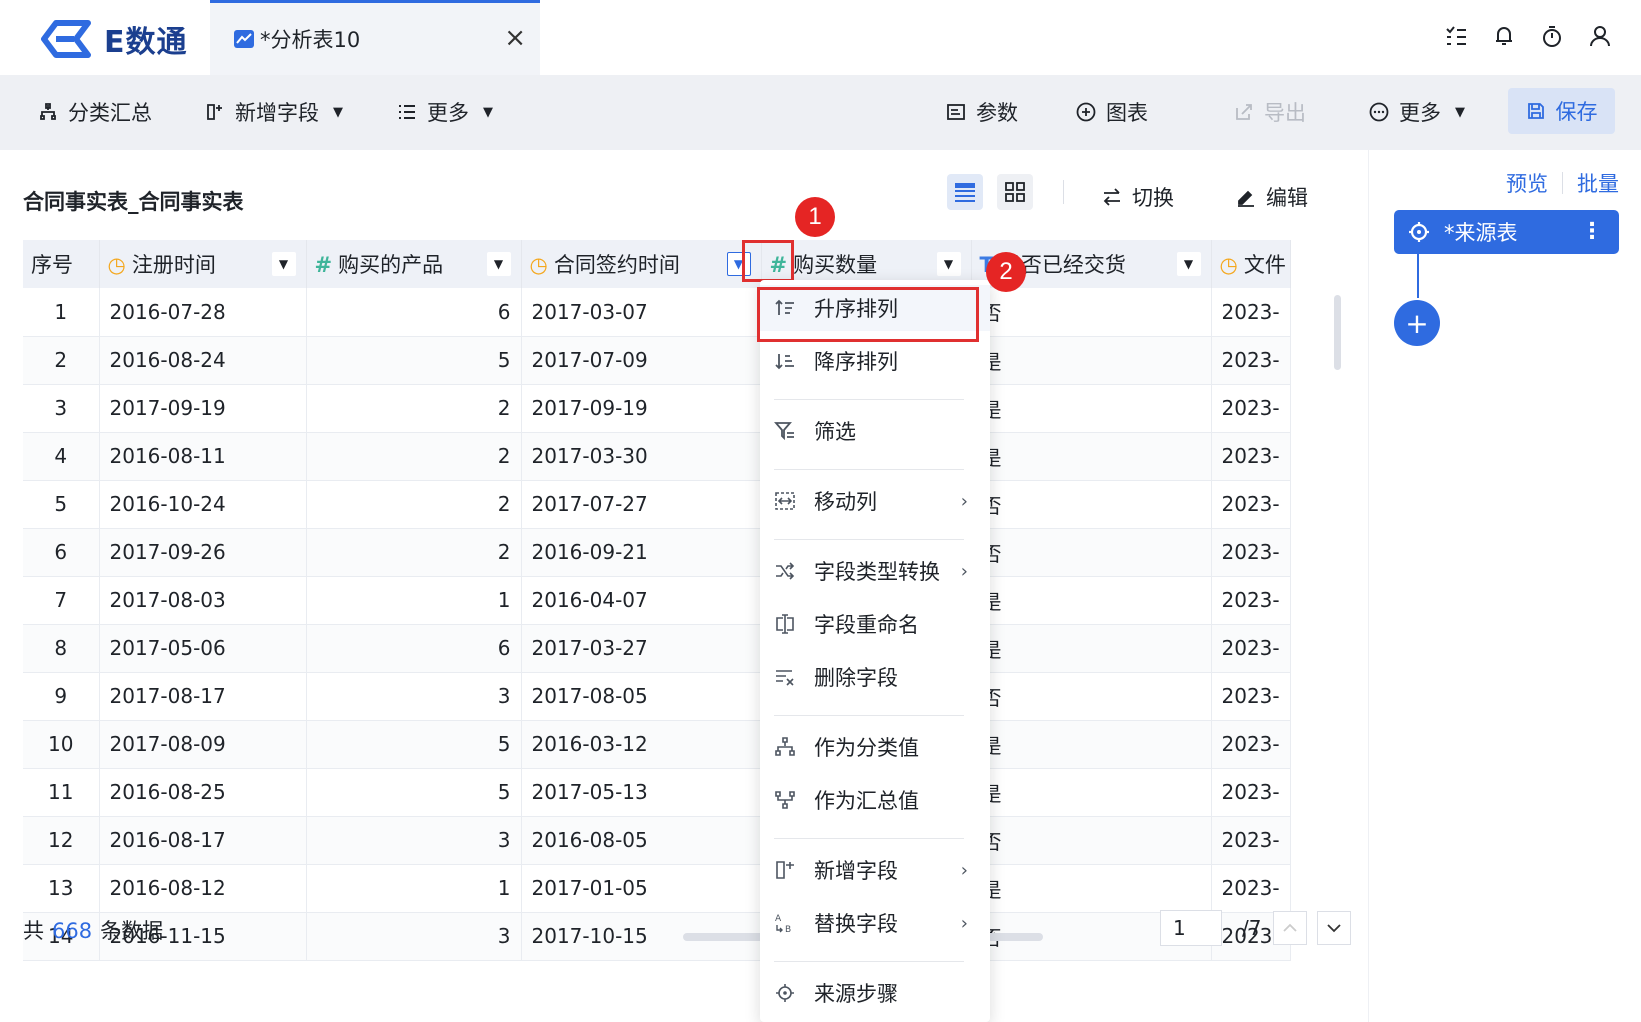  I want to click on bell-icon, so click(1504, 36).